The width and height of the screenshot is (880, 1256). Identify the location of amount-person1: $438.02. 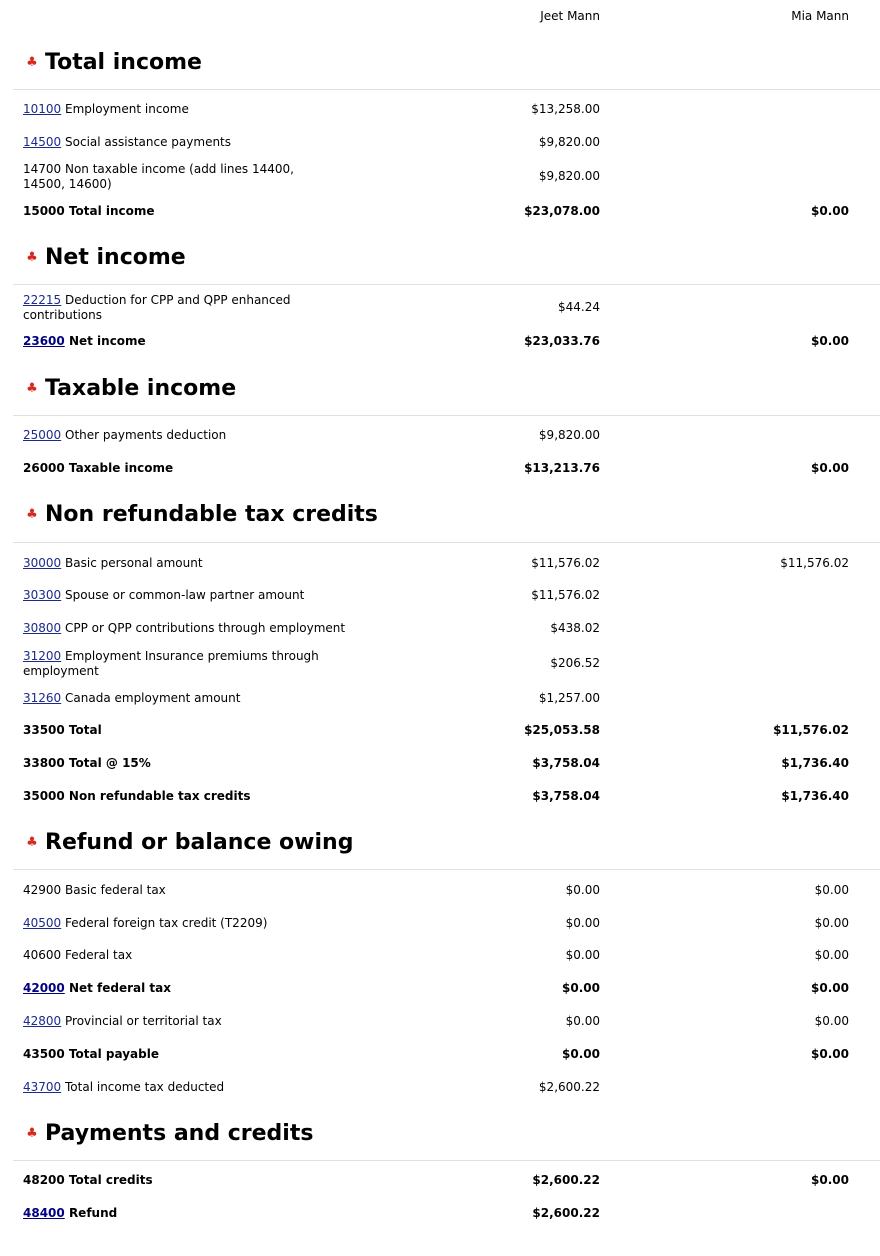
(575, 628).